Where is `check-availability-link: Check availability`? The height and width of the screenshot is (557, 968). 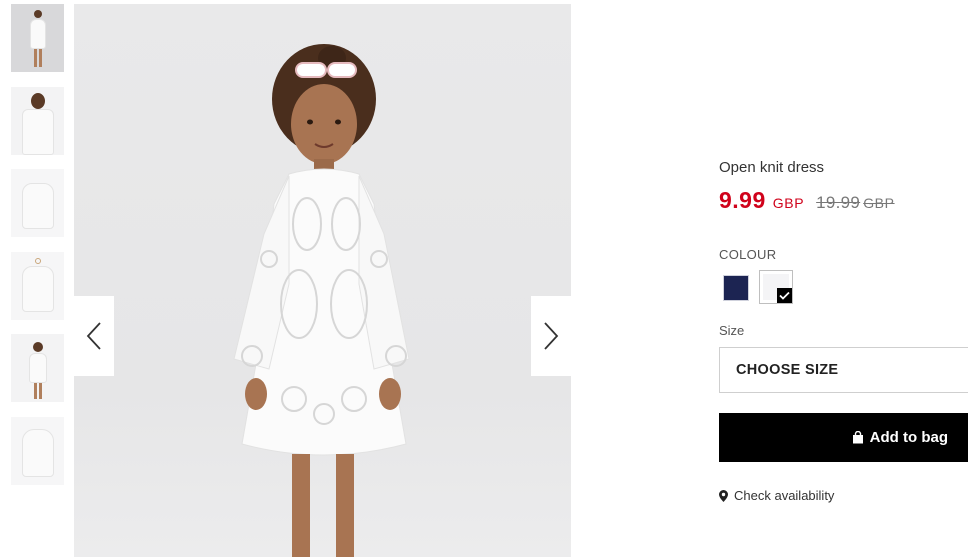 check-availability-link: Check availability is located at coordinates (776, 495).